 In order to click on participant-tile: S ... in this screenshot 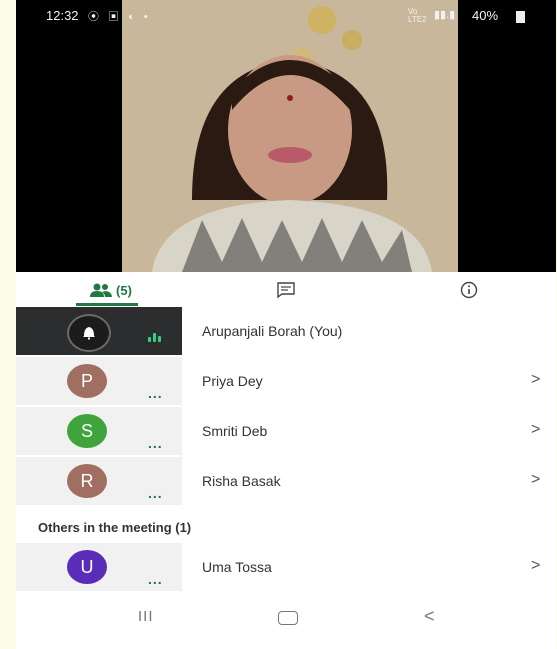, I will do `click(99, 431)`.